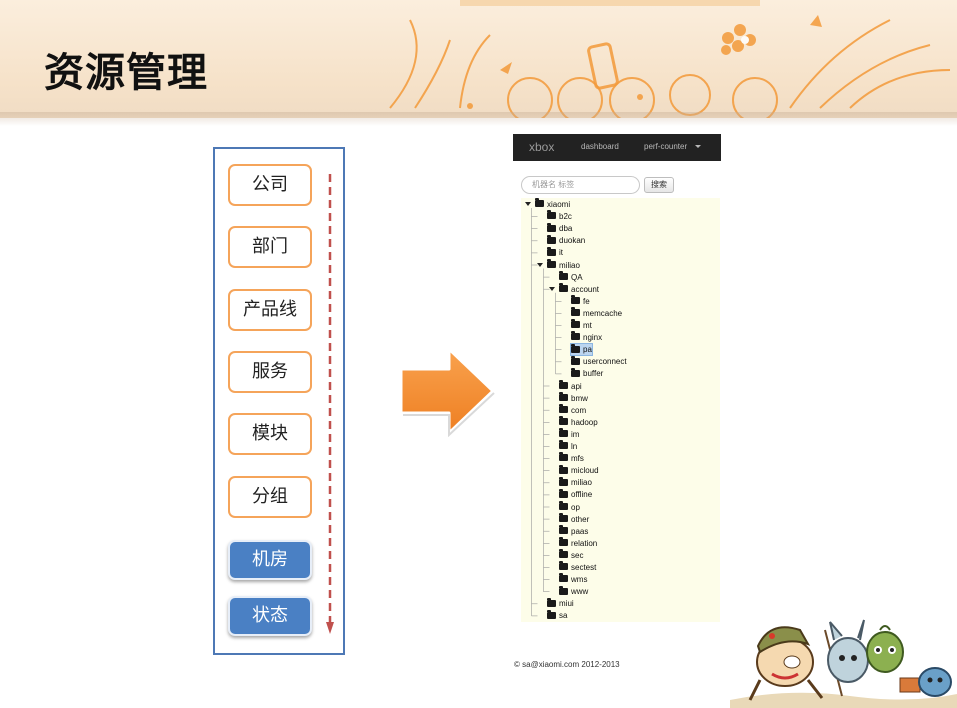 The image size is (957, 708). What do you see at coordinates (585, 289) in the screenshot?
I see `tree-node-label: account` at bounding box center [585, 289].